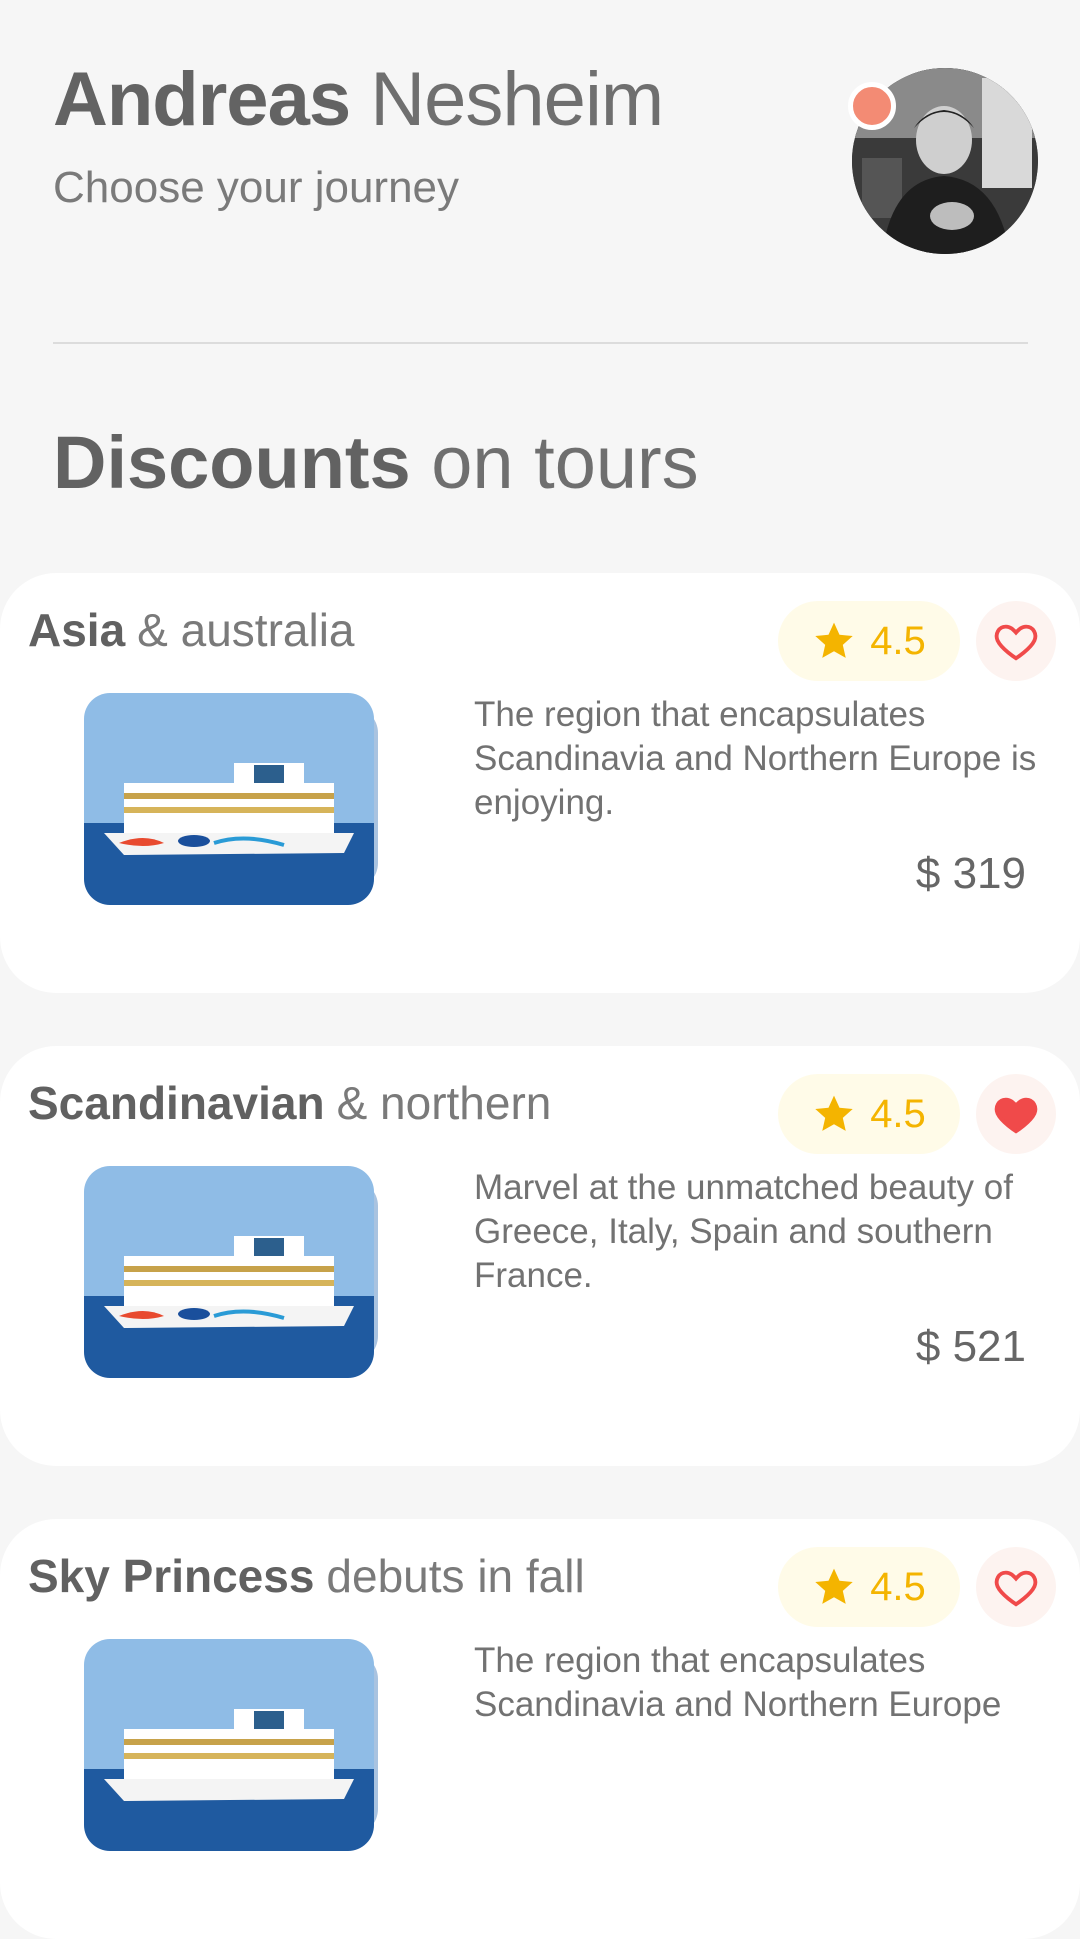 Image resolution: width=1080 pixels, height=1939 pixels. I want to click on tour-title: Sky Princess debuts in fall, so click(306, 1576).